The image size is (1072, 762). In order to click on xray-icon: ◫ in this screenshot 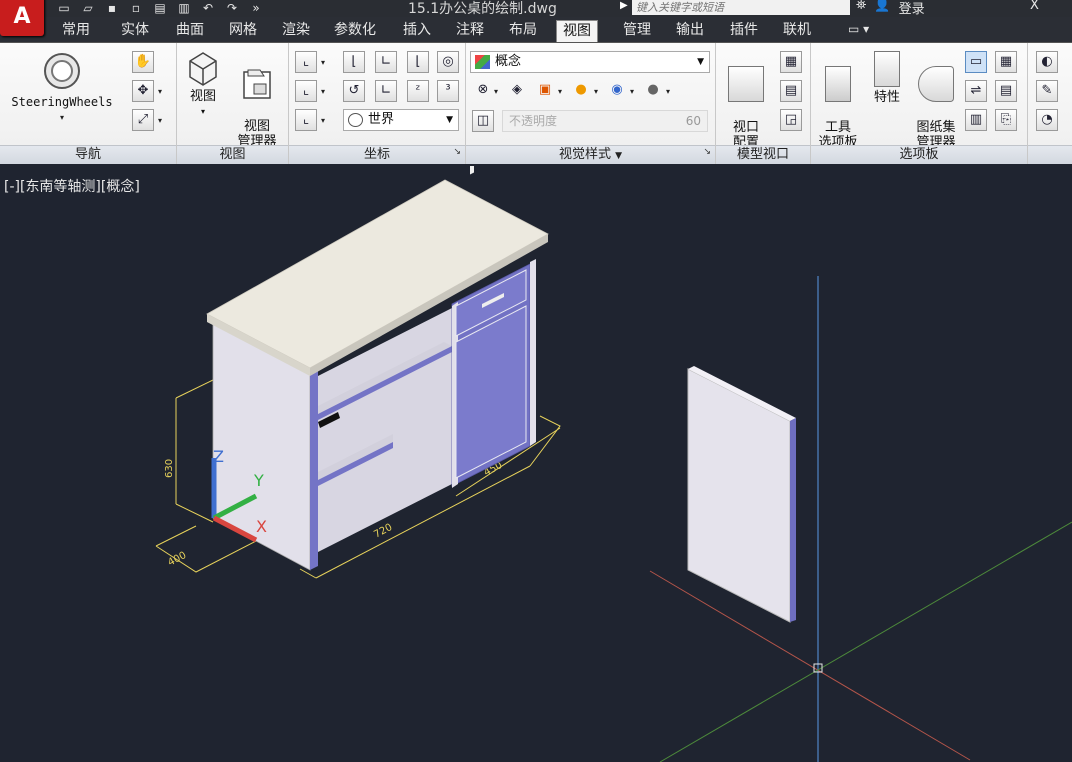, I will do `click(483, 121)`.